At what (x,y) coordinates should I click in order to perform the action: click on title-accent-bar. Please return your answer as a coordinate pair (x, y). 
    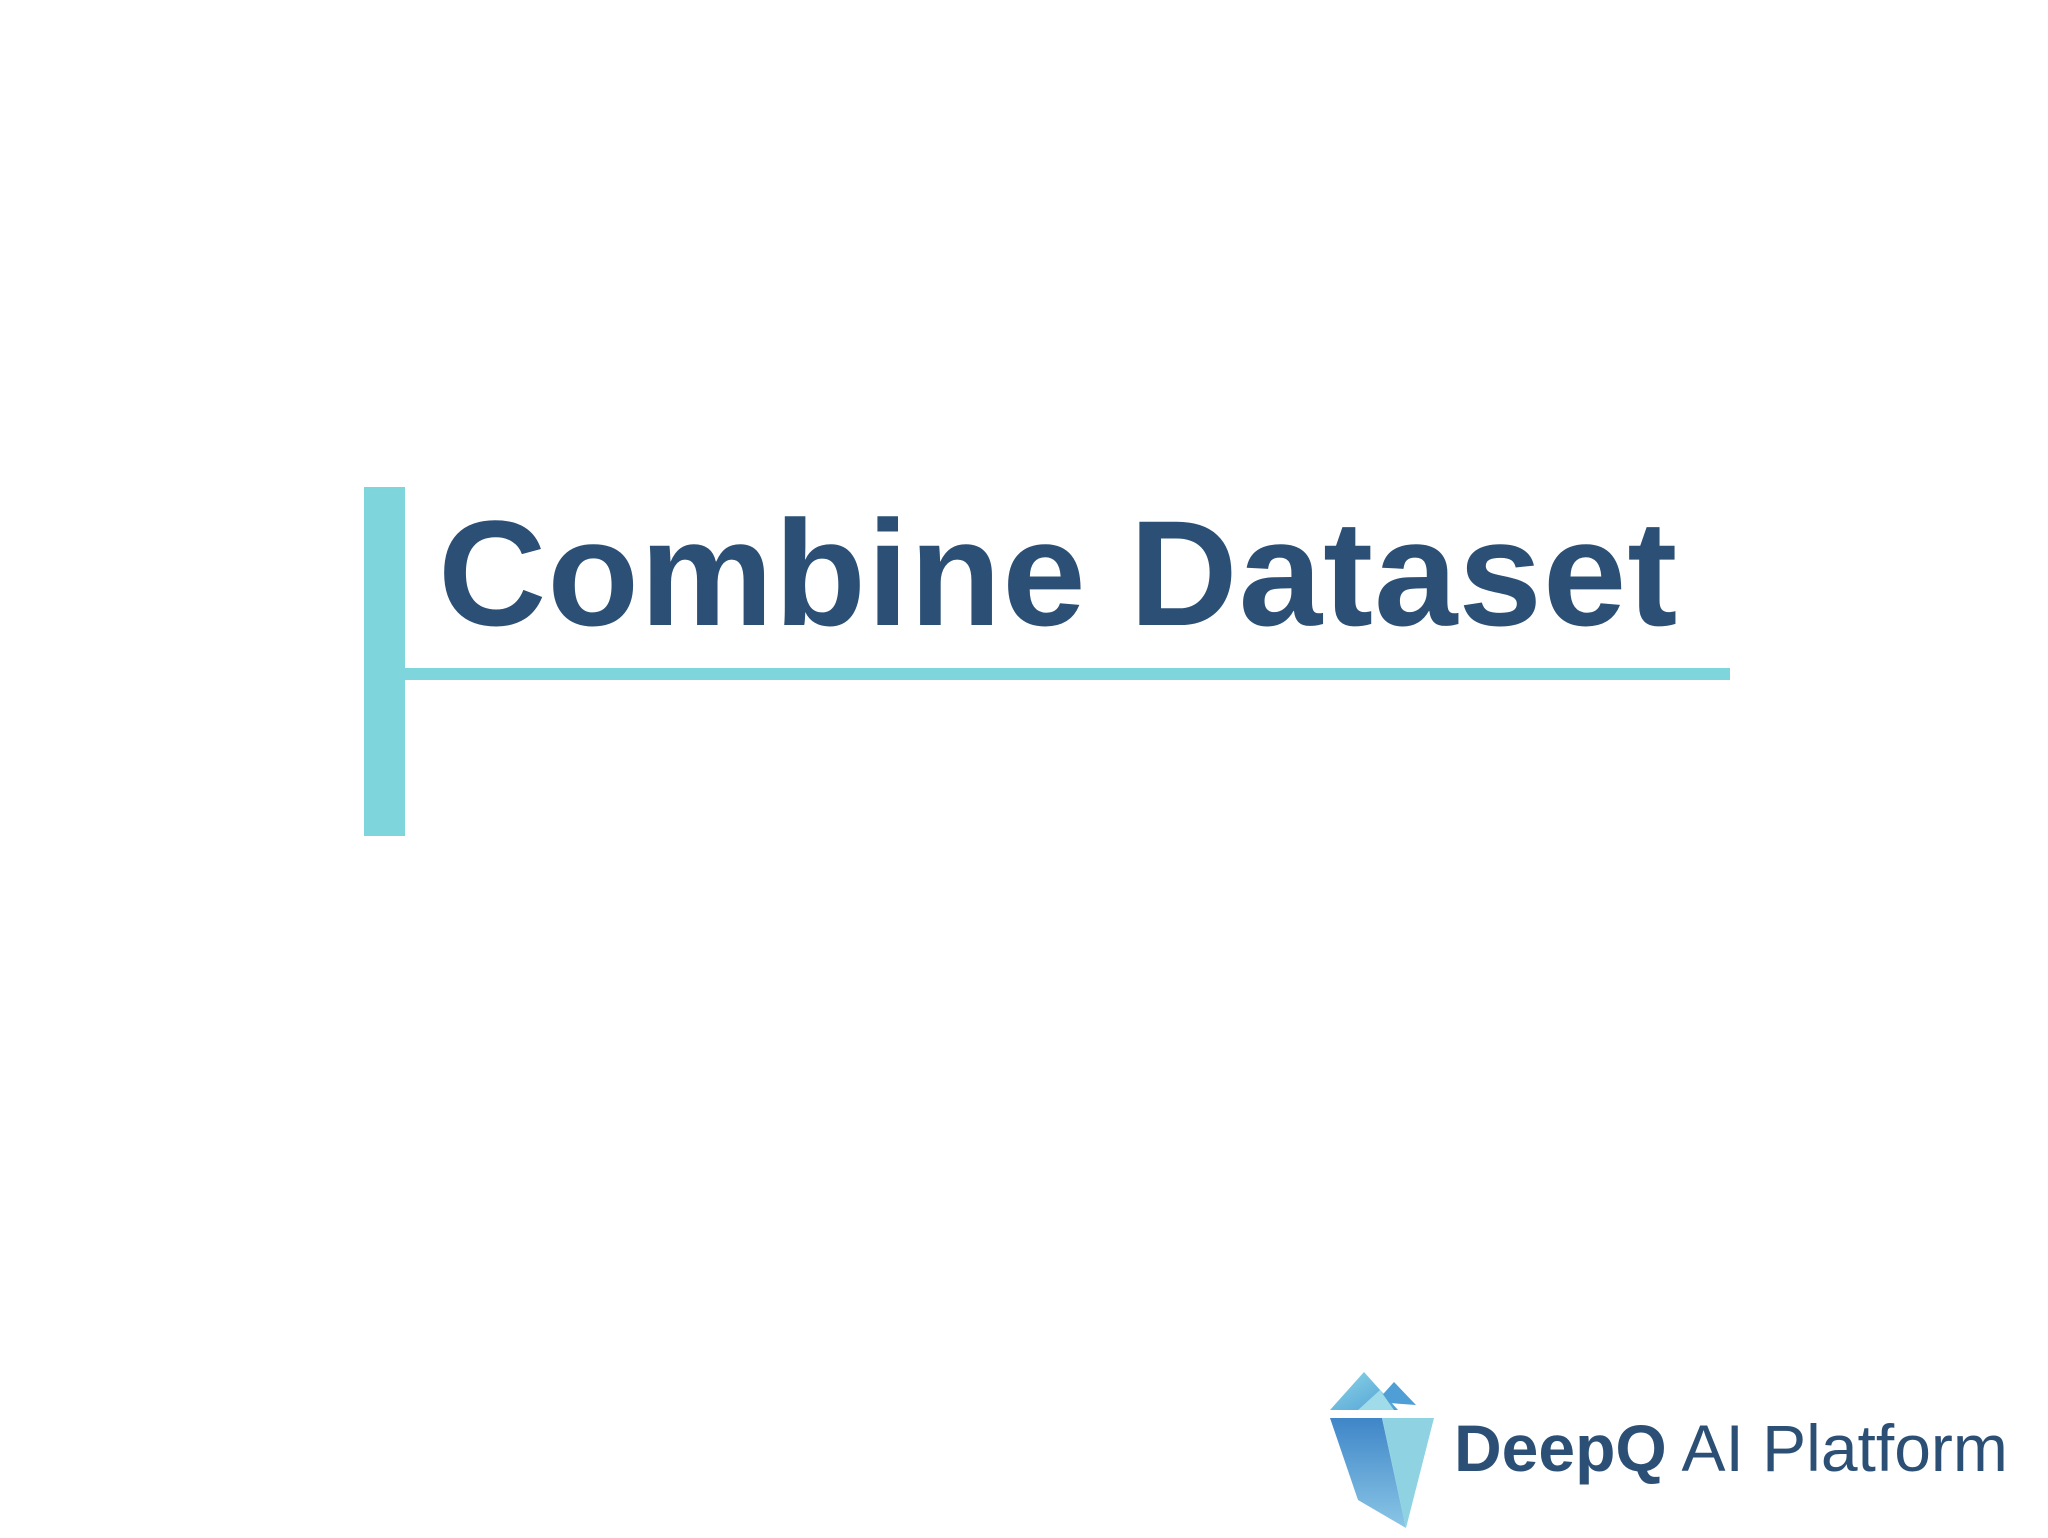
    Looking at the image, I should click on (384, 661).